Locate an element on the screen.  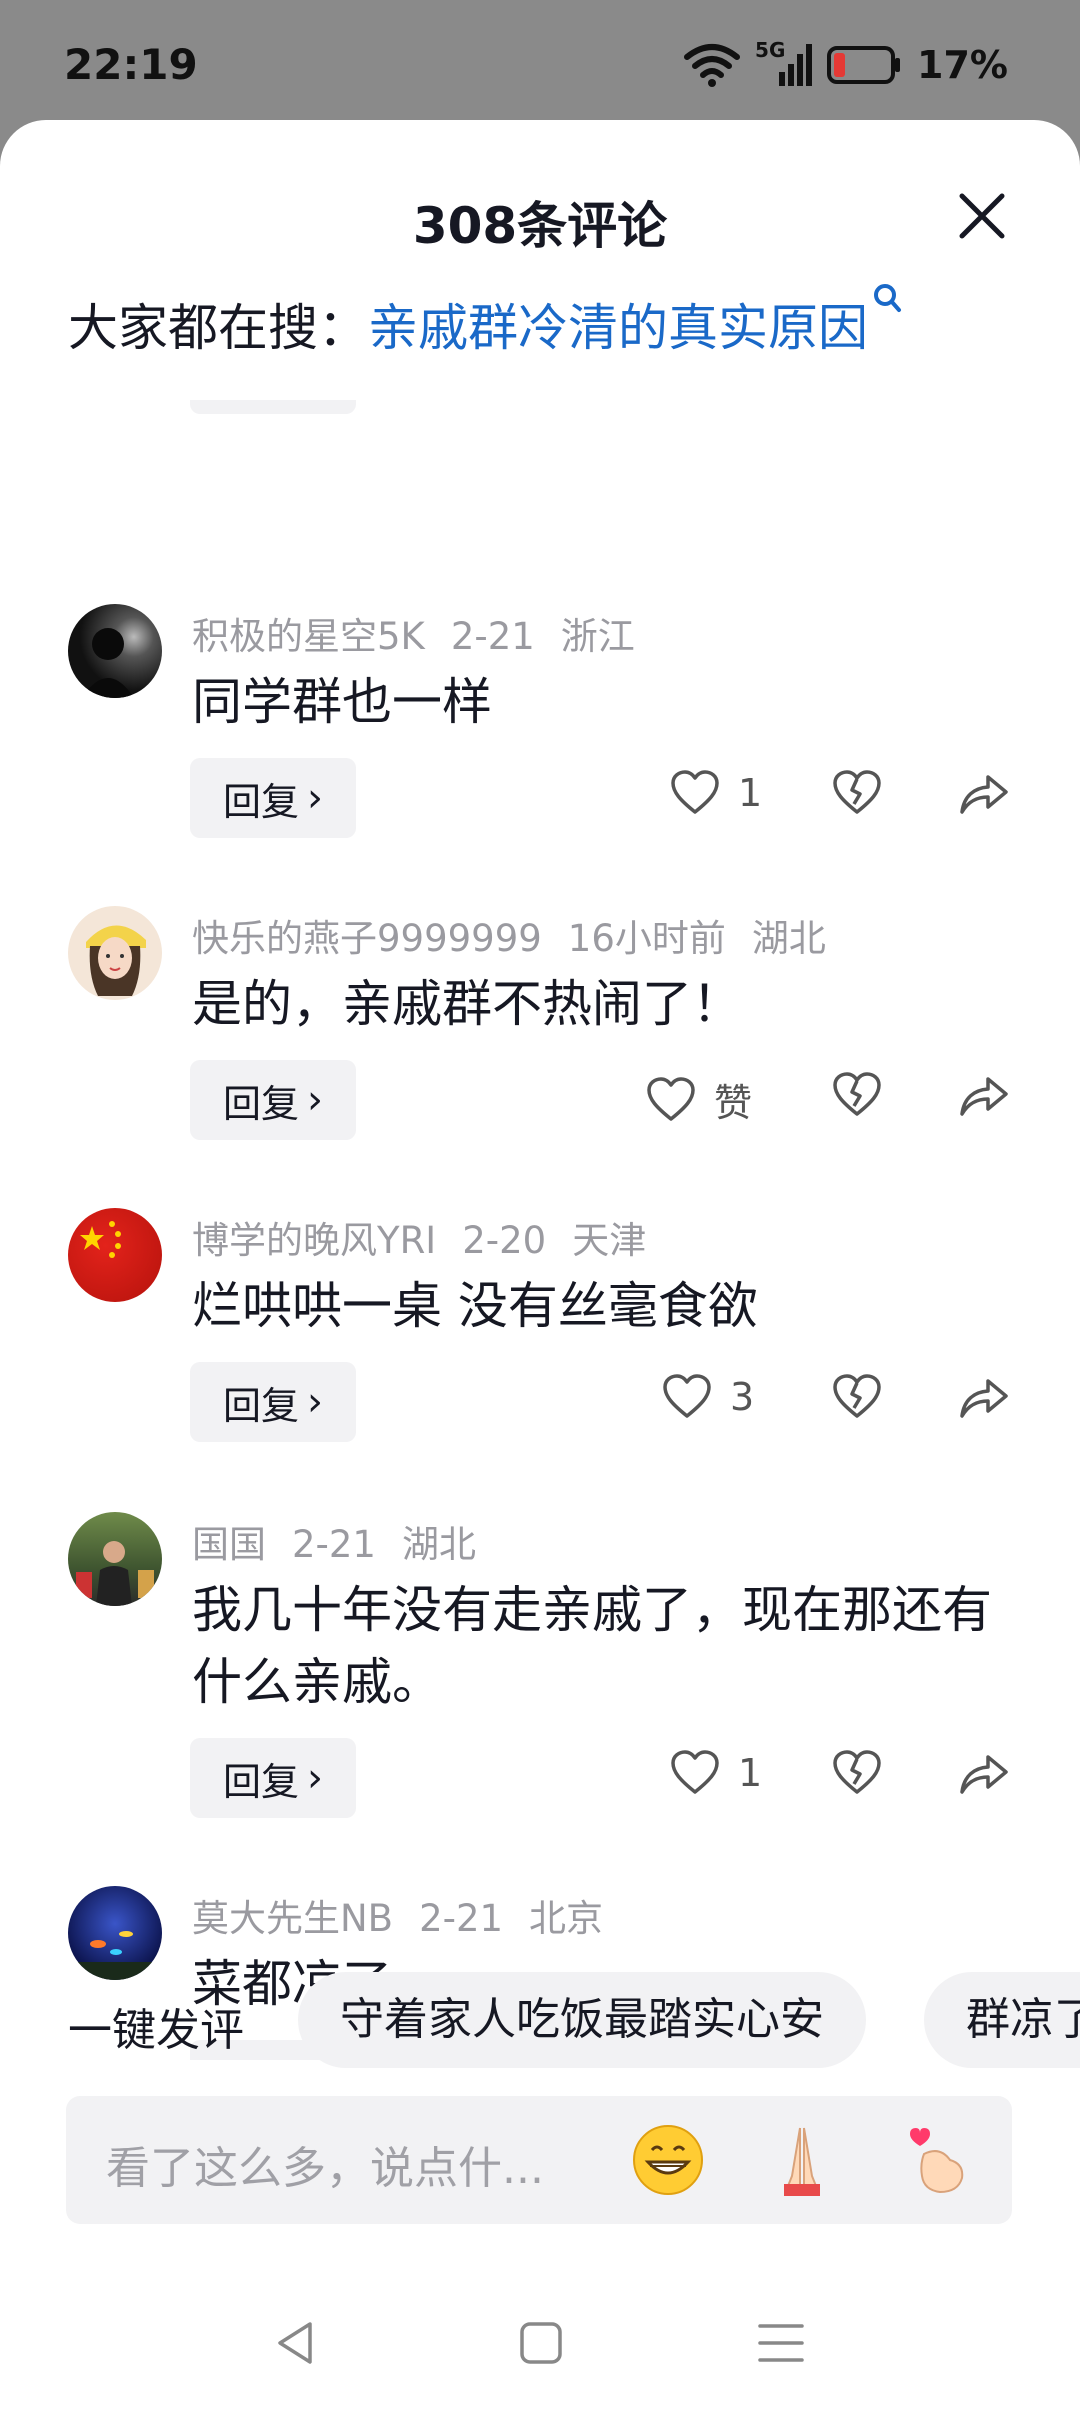
like-count: 赞 is located at coordinates (733, 1103).